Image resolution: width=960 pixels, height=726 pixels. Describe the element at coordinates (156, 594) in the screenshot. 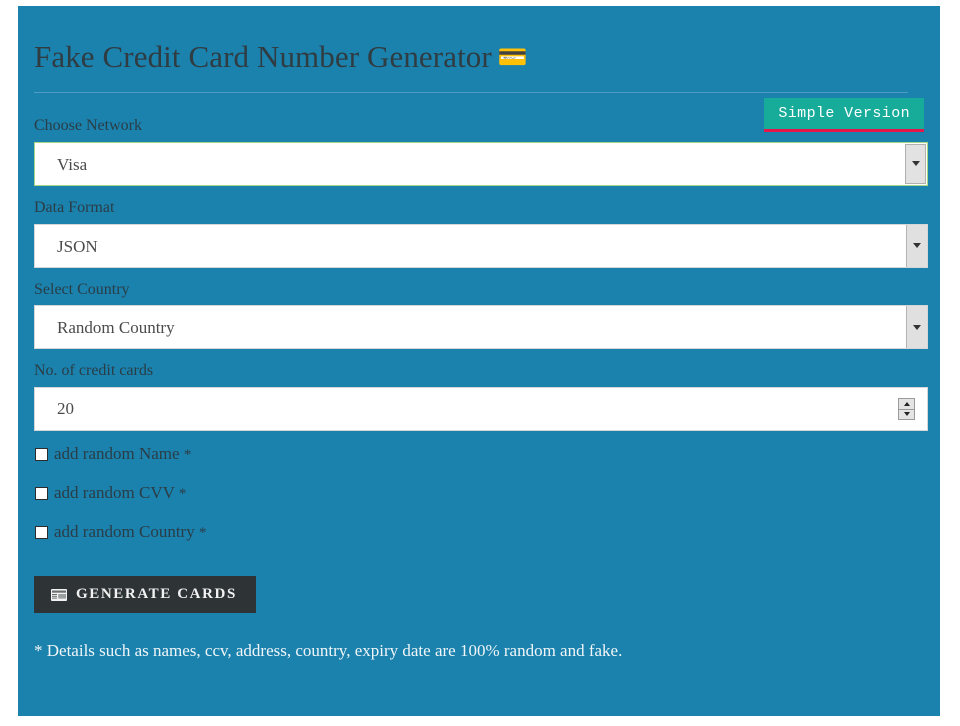

I see `generate-cards-label: Generate Cards` at that location.